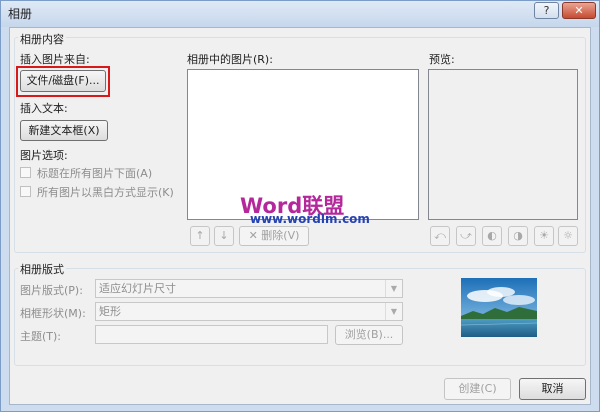  What do you see at coordinates (499, 307) in the screenshot?
I see `layout-preview-thumbnail` at bounding box center [499, 307].